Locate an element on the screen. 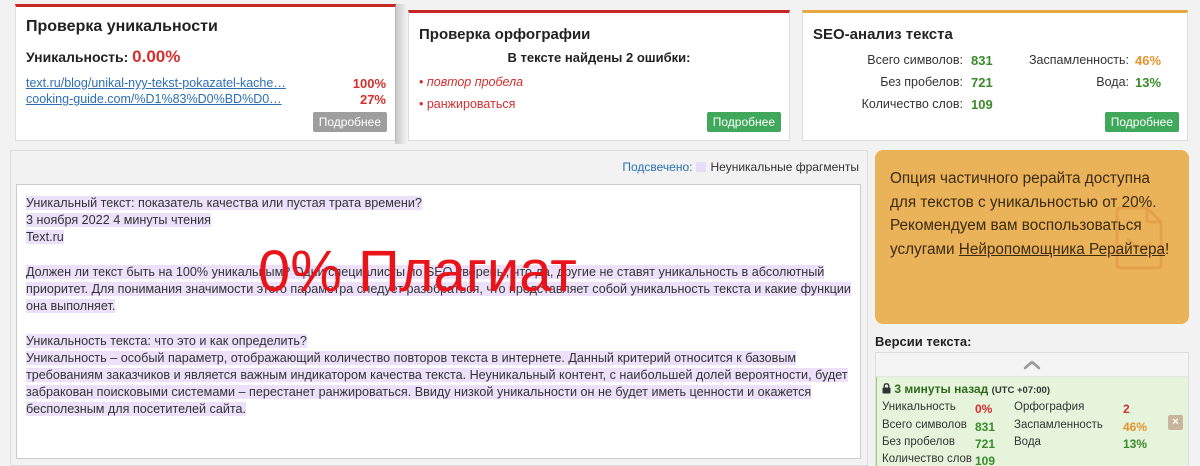  rewrite-offer-tail: ! is located at coordinates (1167, 249).